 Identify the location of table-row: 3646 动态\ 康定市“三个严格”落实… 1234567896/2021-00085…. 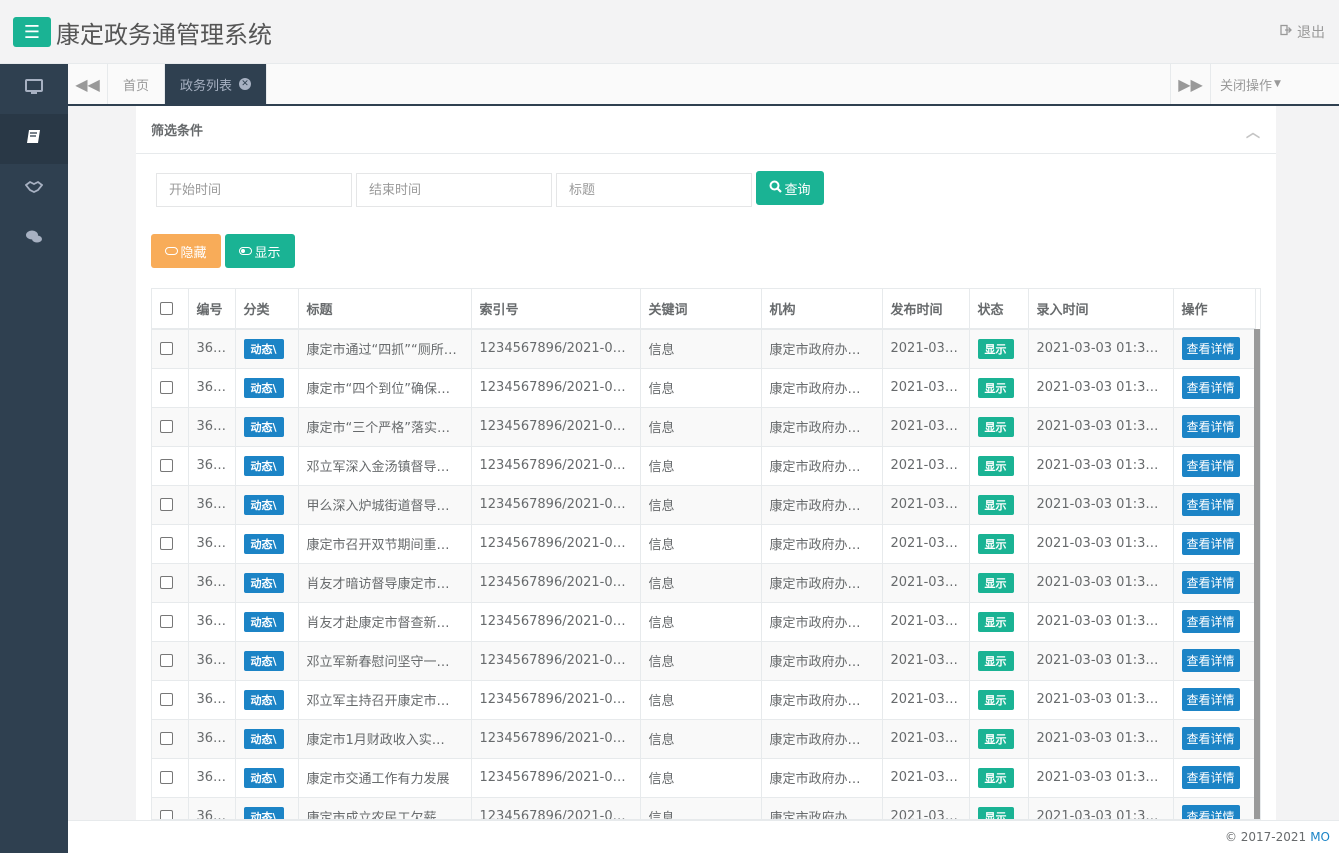
(704, 426).